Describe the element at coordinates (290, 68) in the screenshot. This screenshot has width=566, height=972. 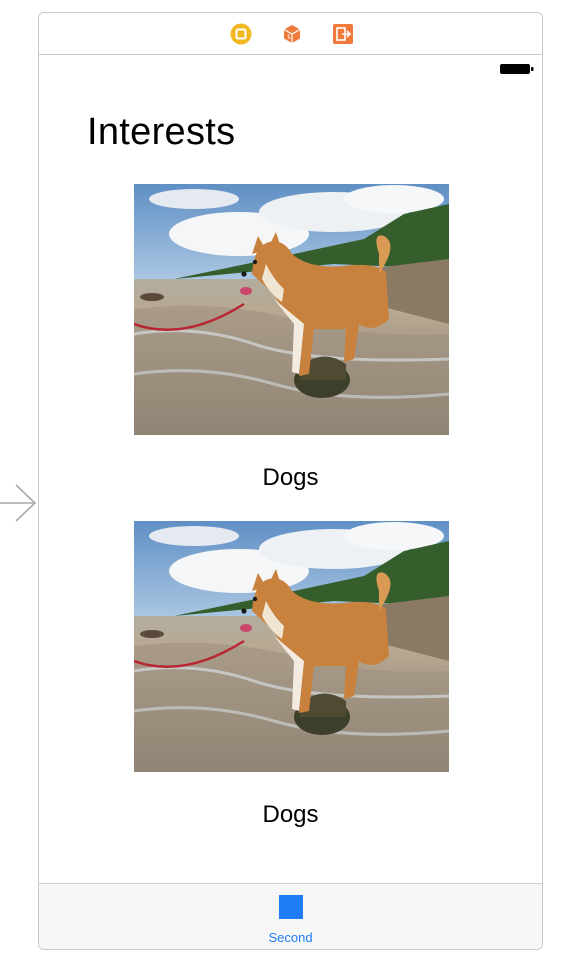
I see `status-bar` at that location.